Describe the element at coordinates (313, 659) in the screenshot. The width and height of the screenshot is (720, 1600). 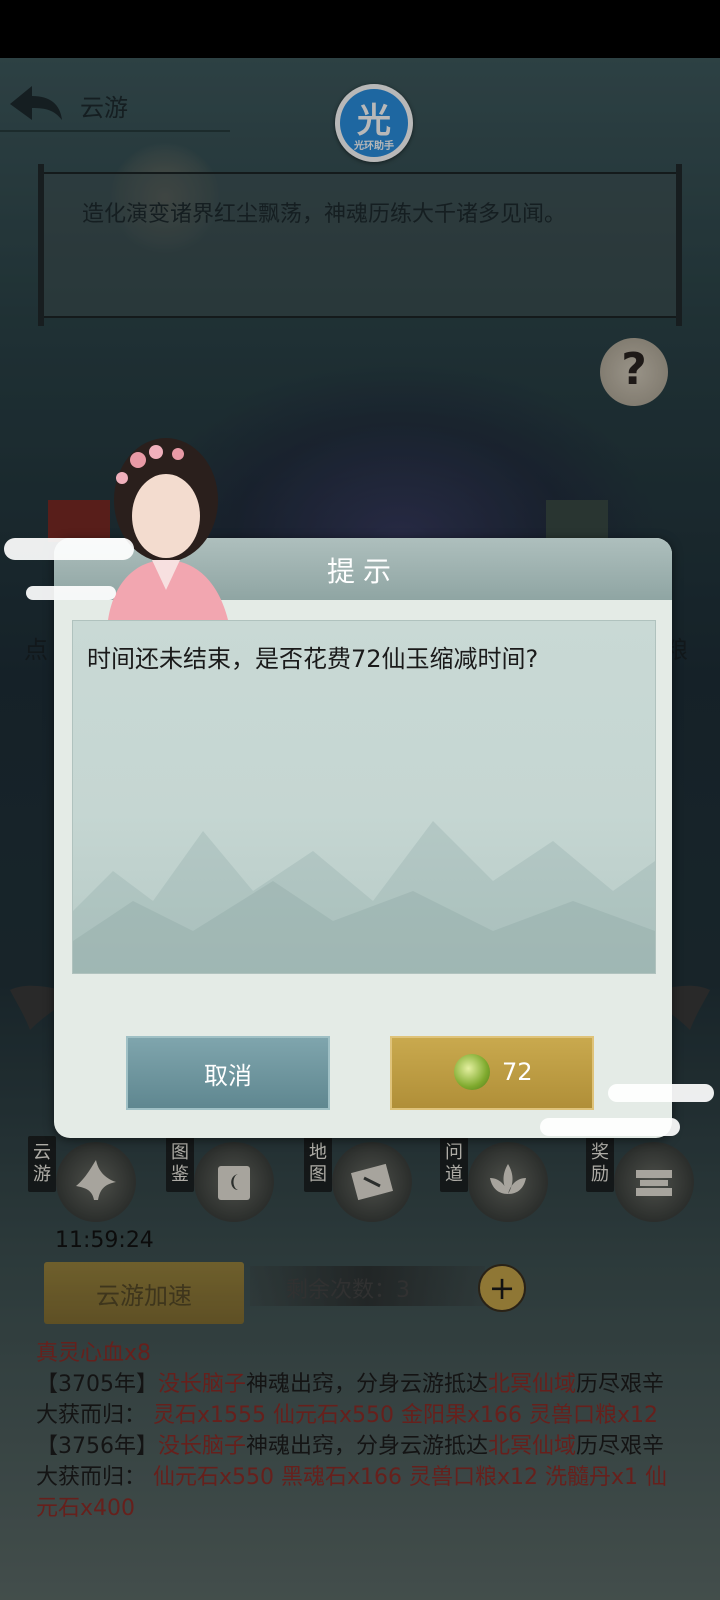
I see `dialog-message: 时间还未结束，是否花费72仙玉缩减时间?` at that location.